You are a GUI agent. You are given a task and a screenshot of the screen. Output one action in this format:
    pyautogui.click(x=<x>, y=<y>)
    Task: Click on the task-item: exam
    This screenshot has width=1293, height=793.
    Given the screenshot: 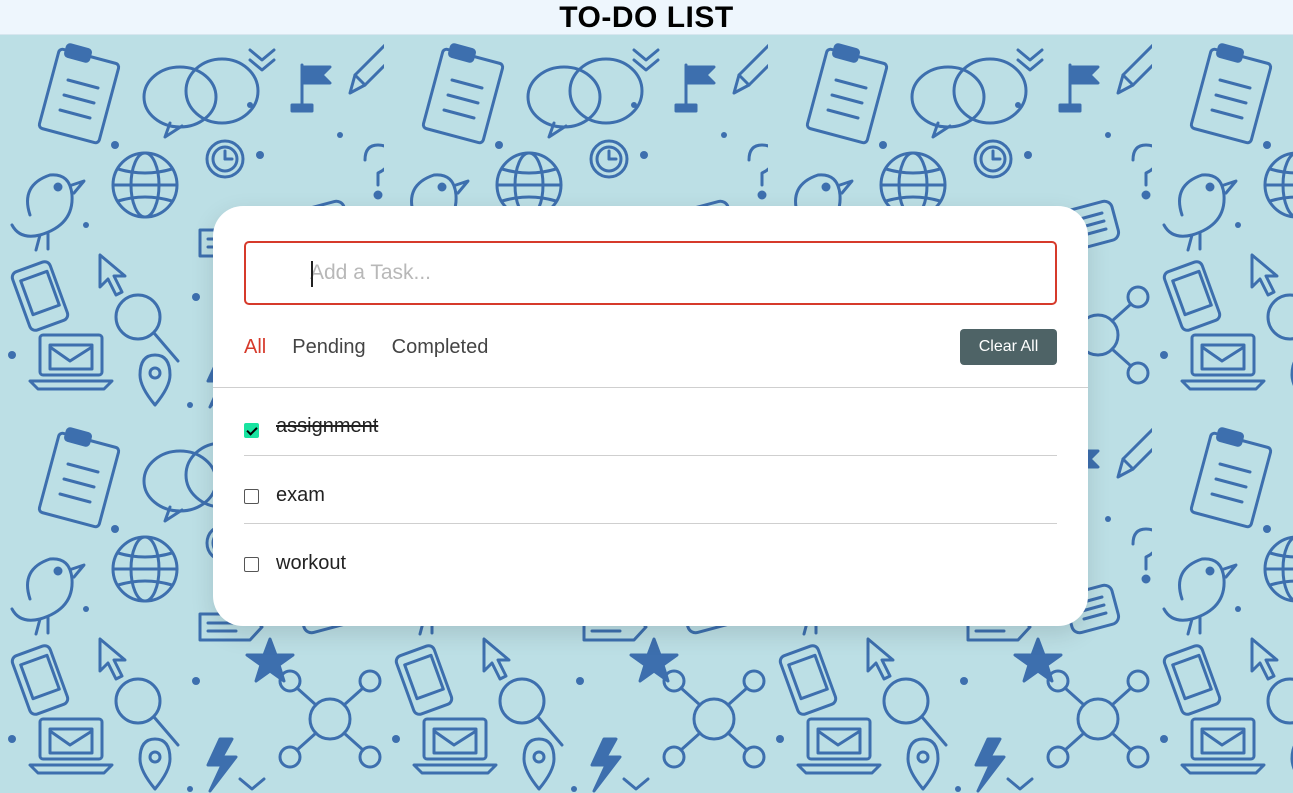 What is the action you would take?
    pyautogui.click(x=650, y=490)
    